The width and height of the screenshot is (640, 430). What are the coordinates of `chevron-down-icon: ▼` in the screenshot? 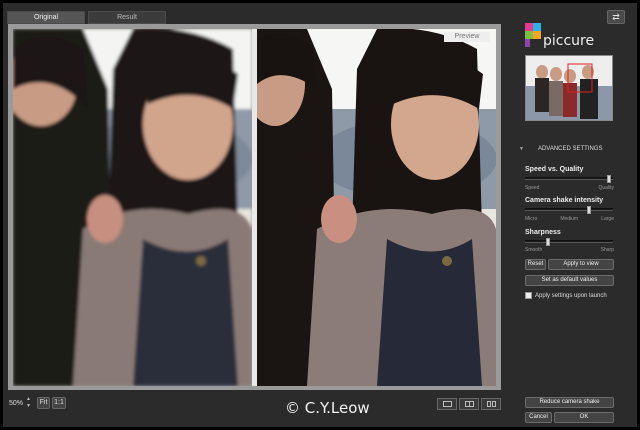 It's located at (28, 406).